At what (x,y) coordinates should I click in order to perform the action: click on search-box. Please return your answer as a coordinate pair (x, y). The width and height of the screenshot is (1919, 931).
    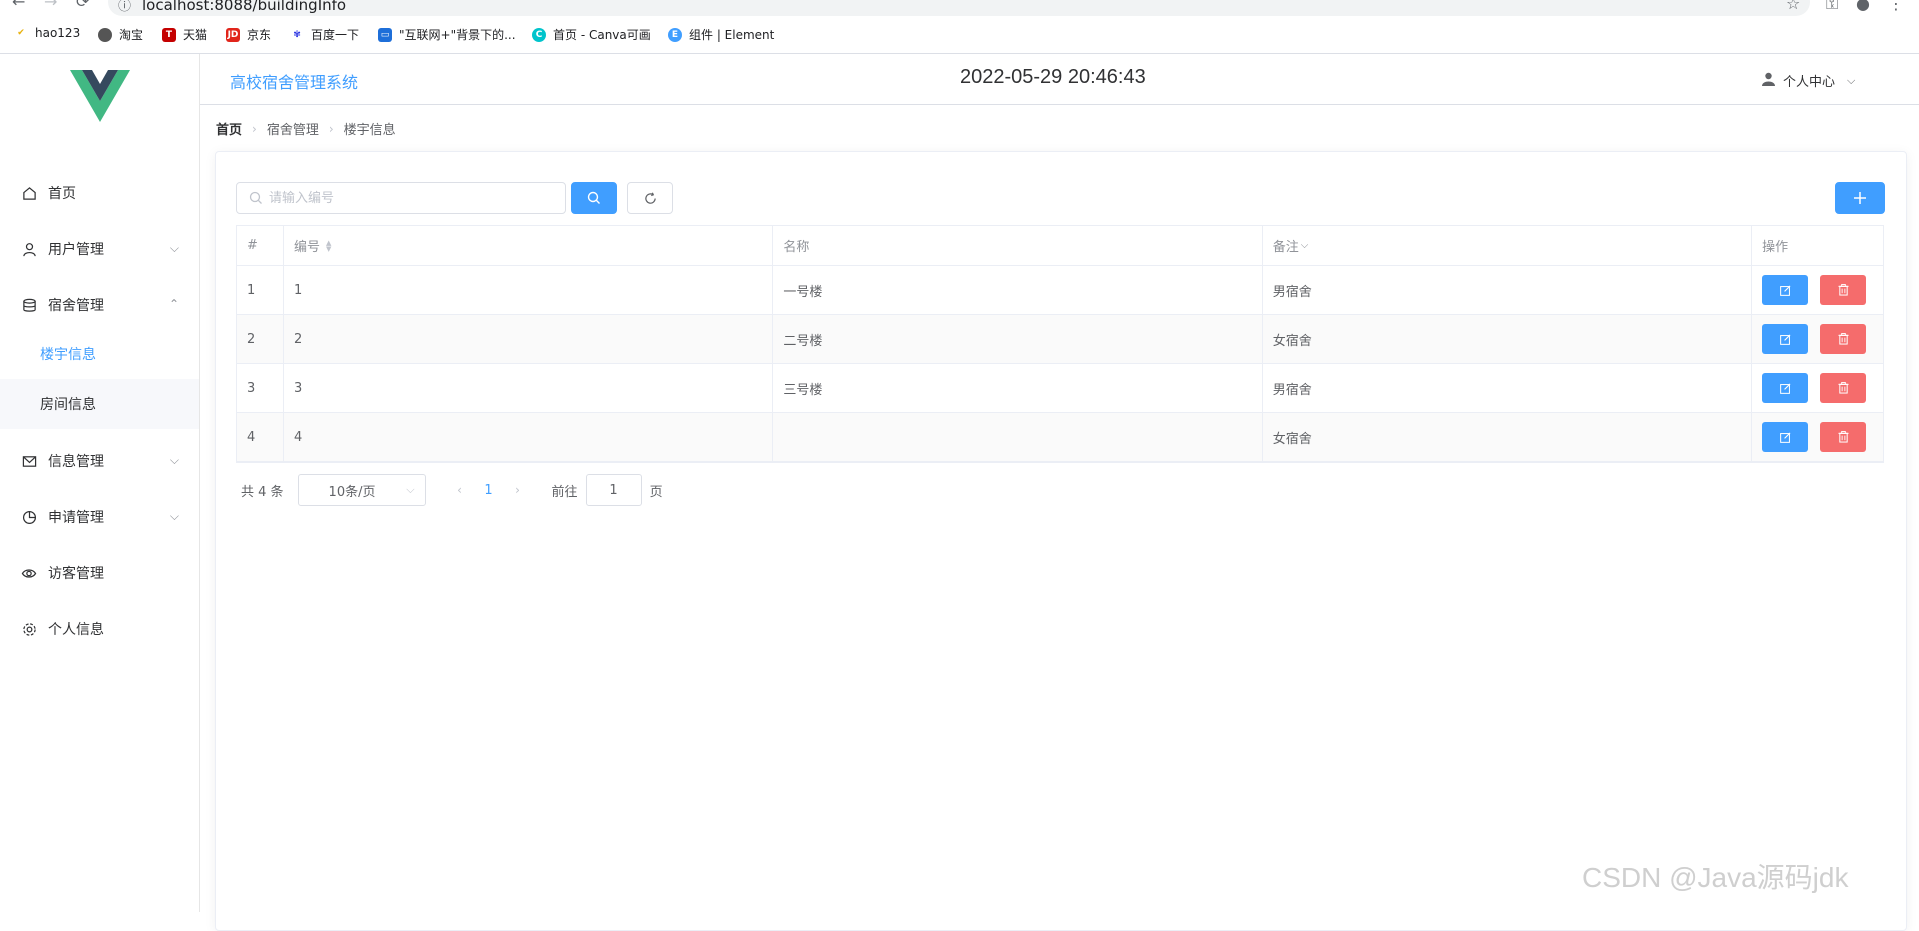
    Looking at the image, I should click on (401, 198).